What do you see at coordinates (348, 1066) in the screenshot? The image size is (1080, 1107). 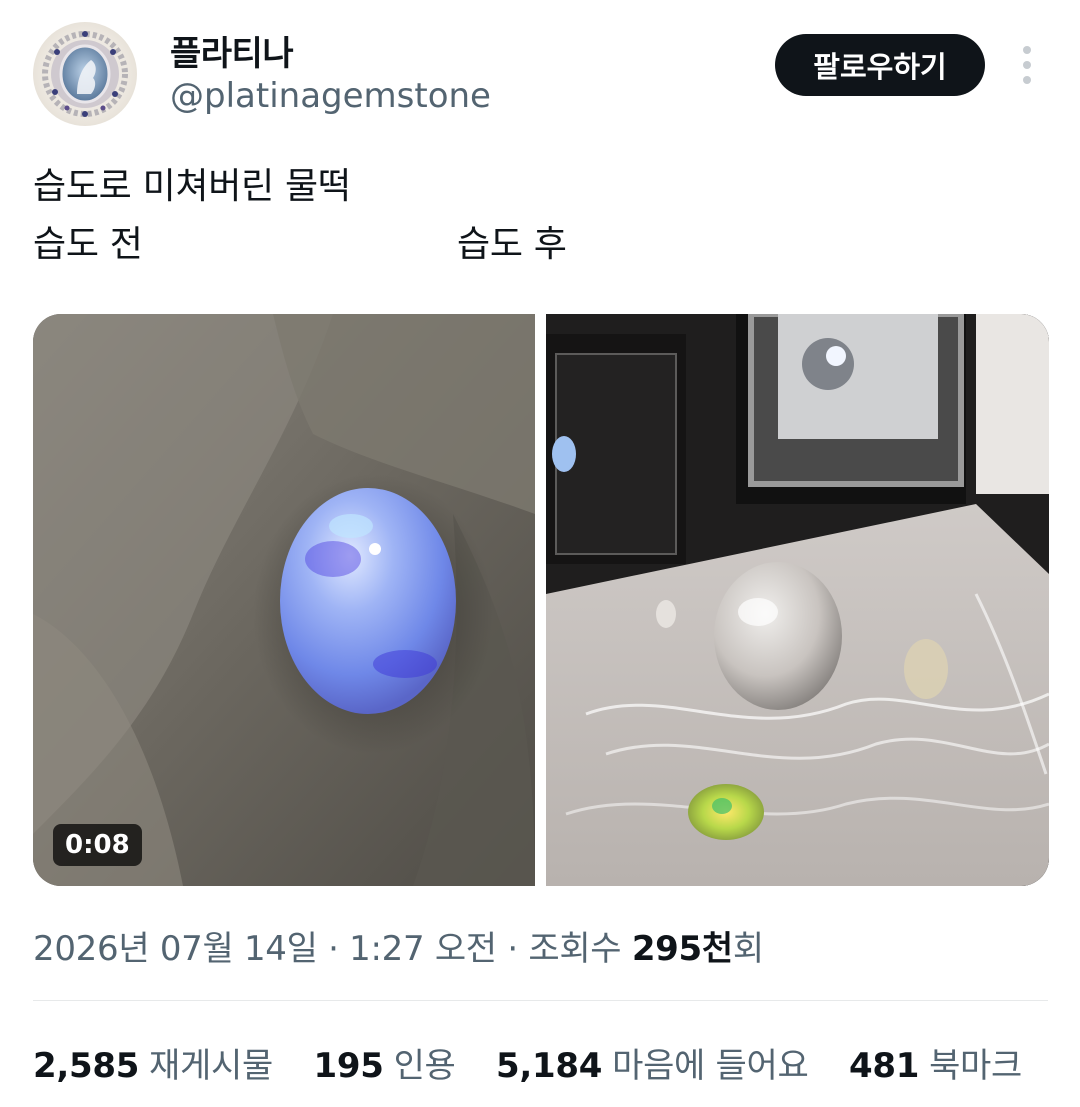 I see `quotes-count: 195` at bounding box center [348, 1066].